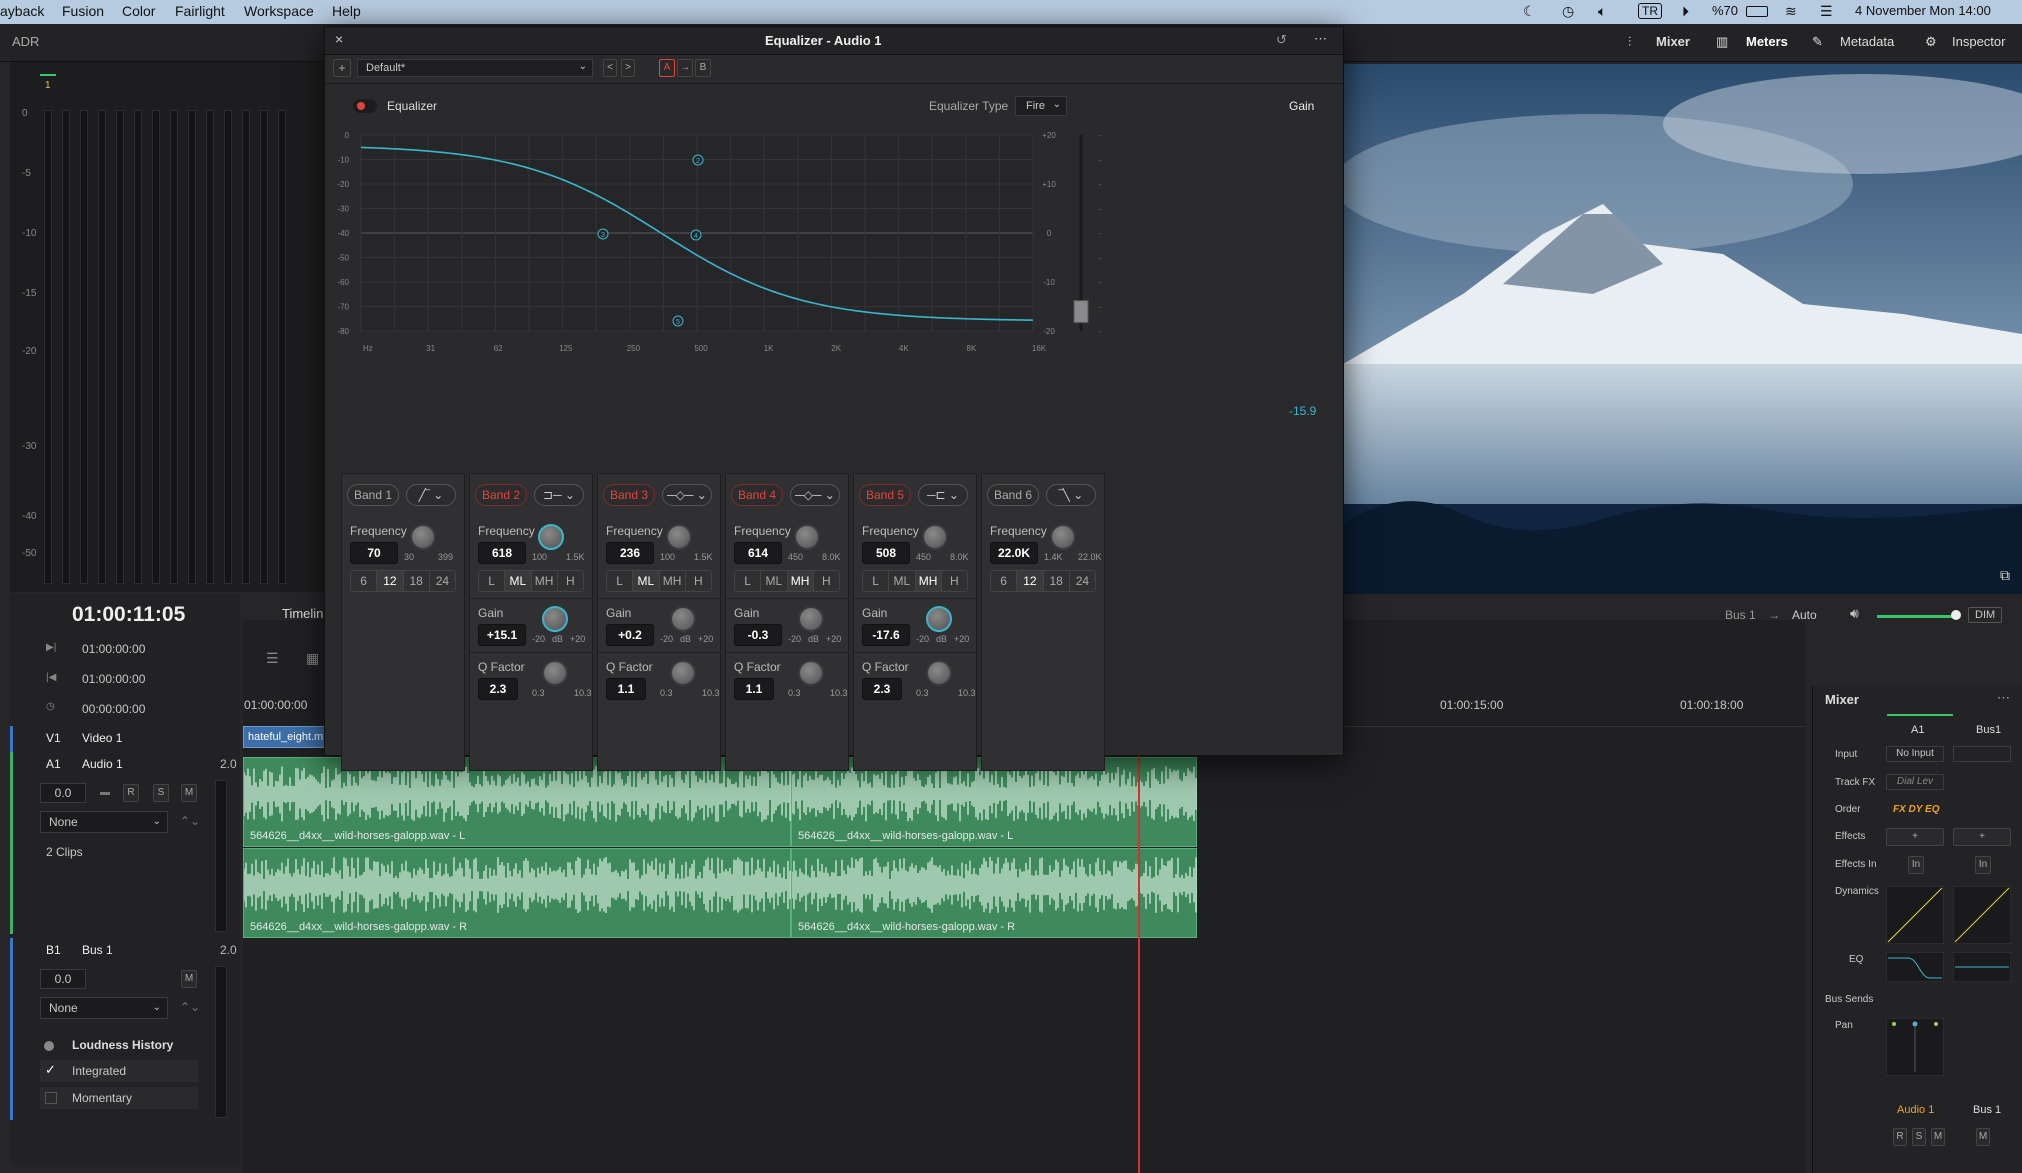 This screenshot has width=2022, height=1173. Describe the element at coordinates (51, 647) in the screenshot. I see `mark-in-icon: ▶|` at that location.